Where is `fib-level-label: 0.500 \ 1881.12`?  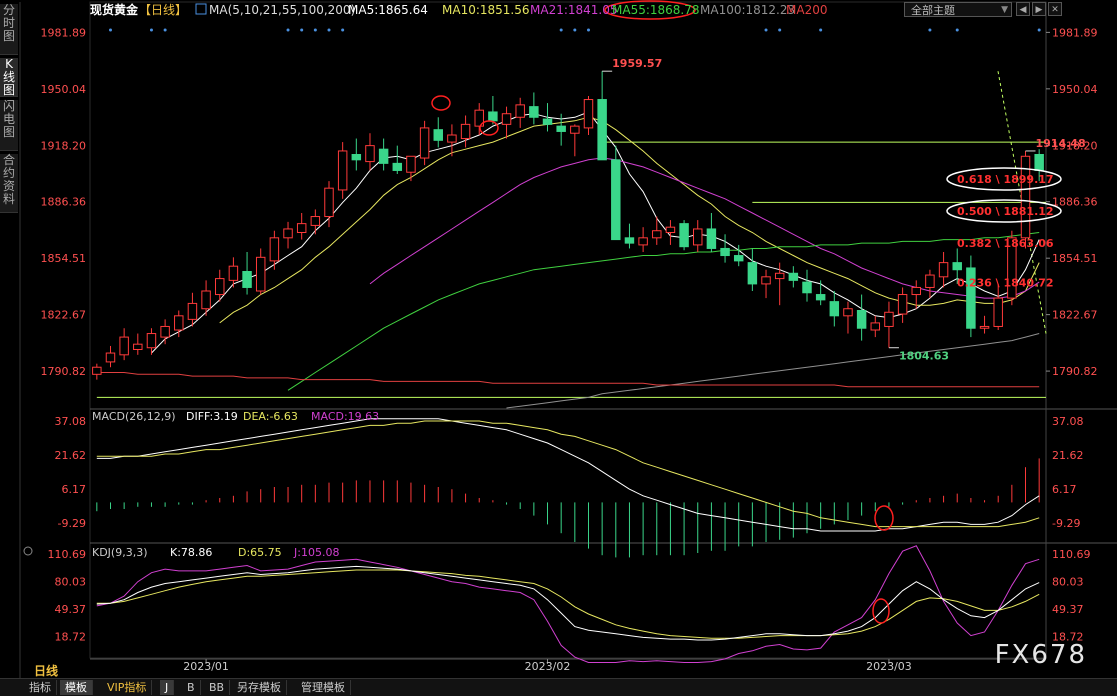
fib-level-label: 0.500 \ 1881.12 is located at coordinates (1005, 211).